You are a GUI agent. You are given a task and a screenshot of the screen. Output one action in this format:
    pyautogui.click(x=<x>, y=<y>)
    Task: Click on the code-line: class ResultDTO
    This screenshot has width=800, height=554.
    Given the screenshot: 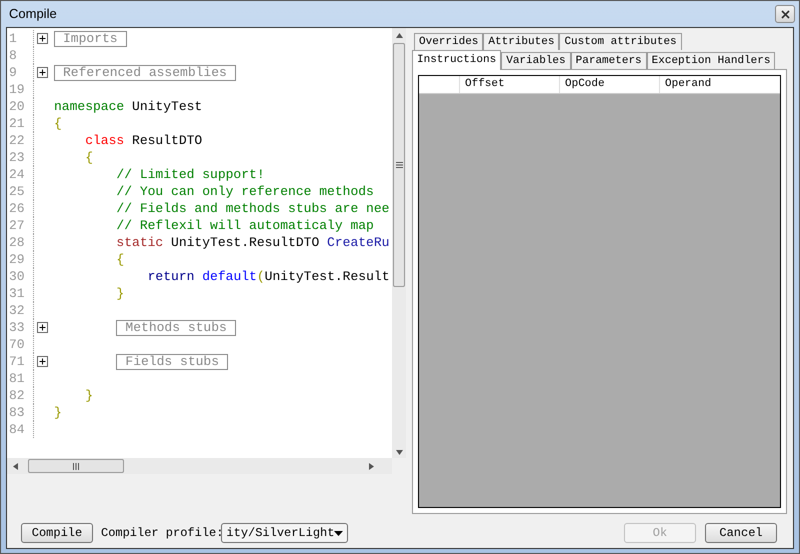 What is the action you would take?
    pyautogui.click(x=143, y=141)
    